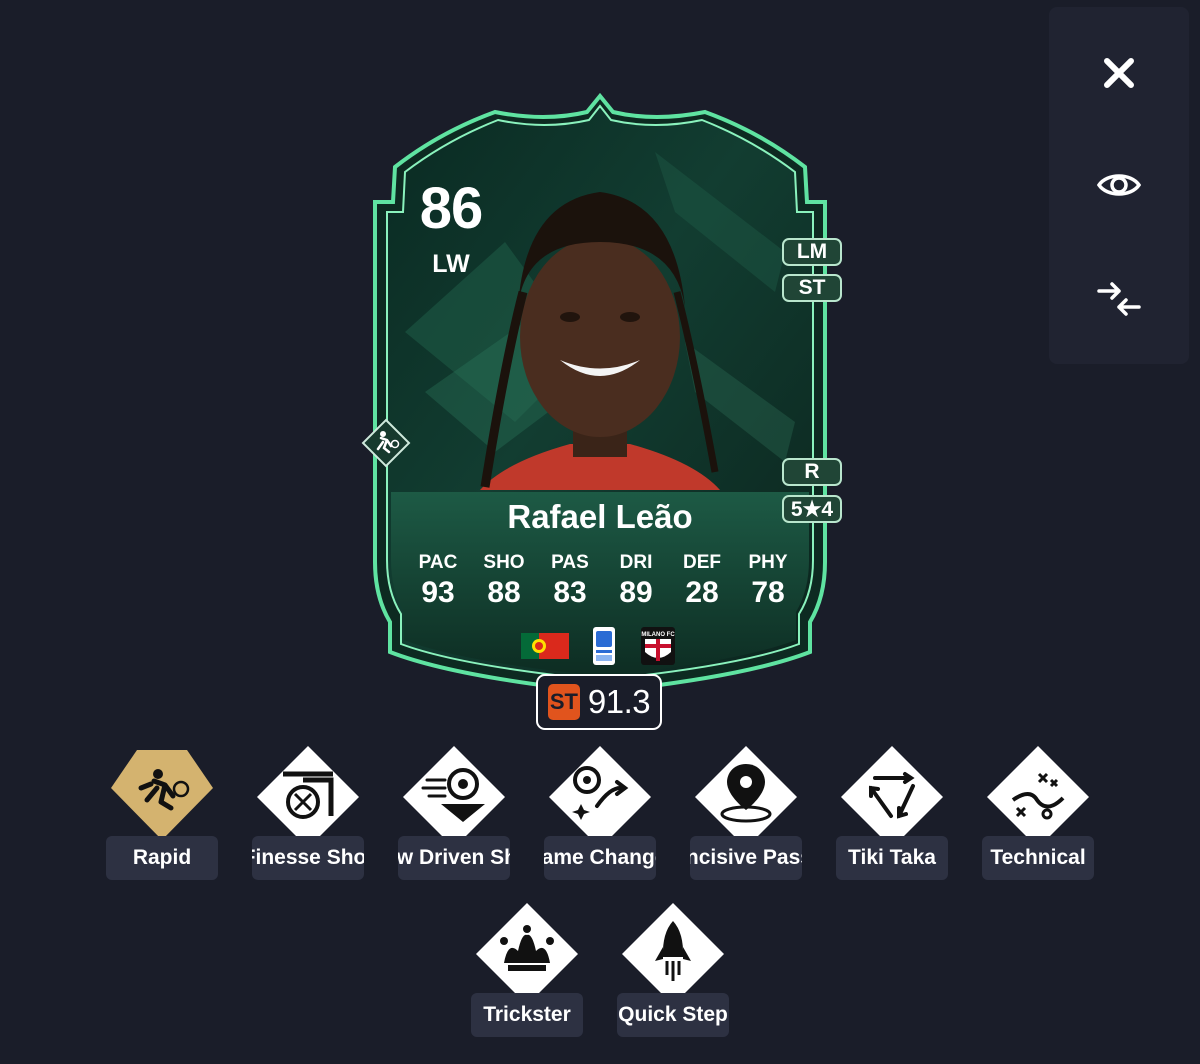 This screenshot has width=1200, height=1064. I want to click on stat-value: 88, so click(504, 592).